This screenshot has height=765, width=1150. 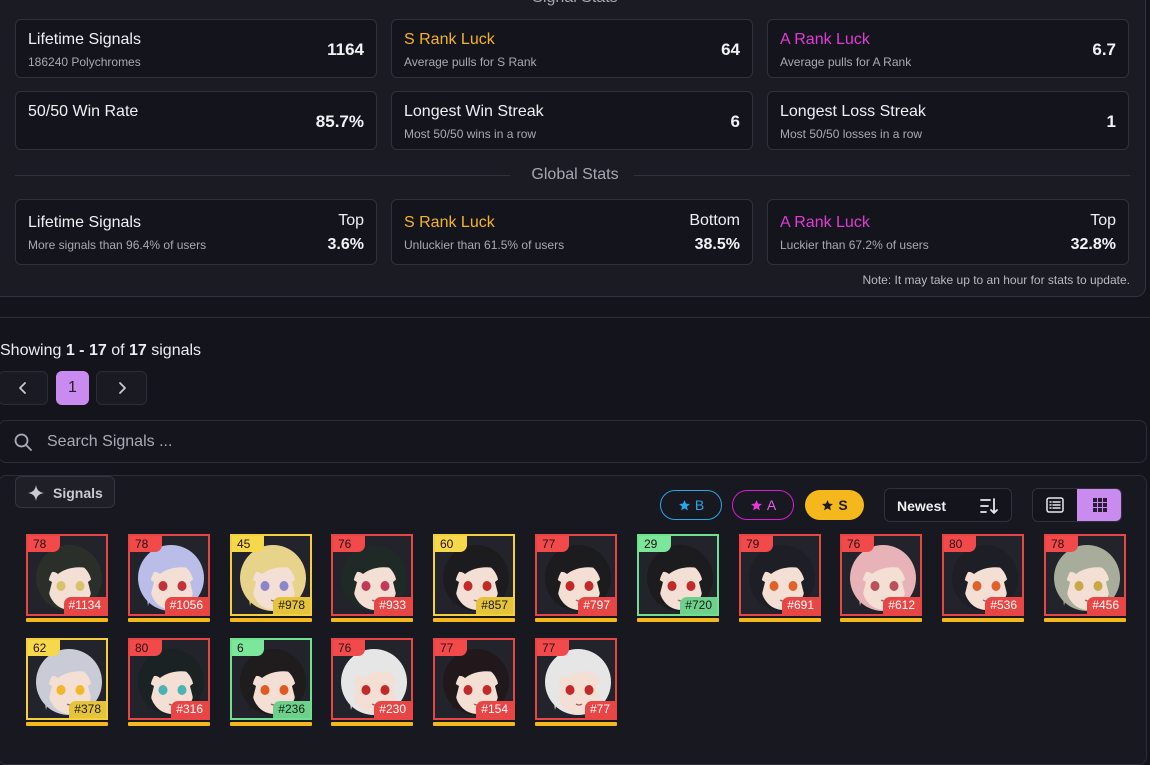 I want to click on stat-subtitle: Most 50/50 losses in a row, so click(x=851, y=134).